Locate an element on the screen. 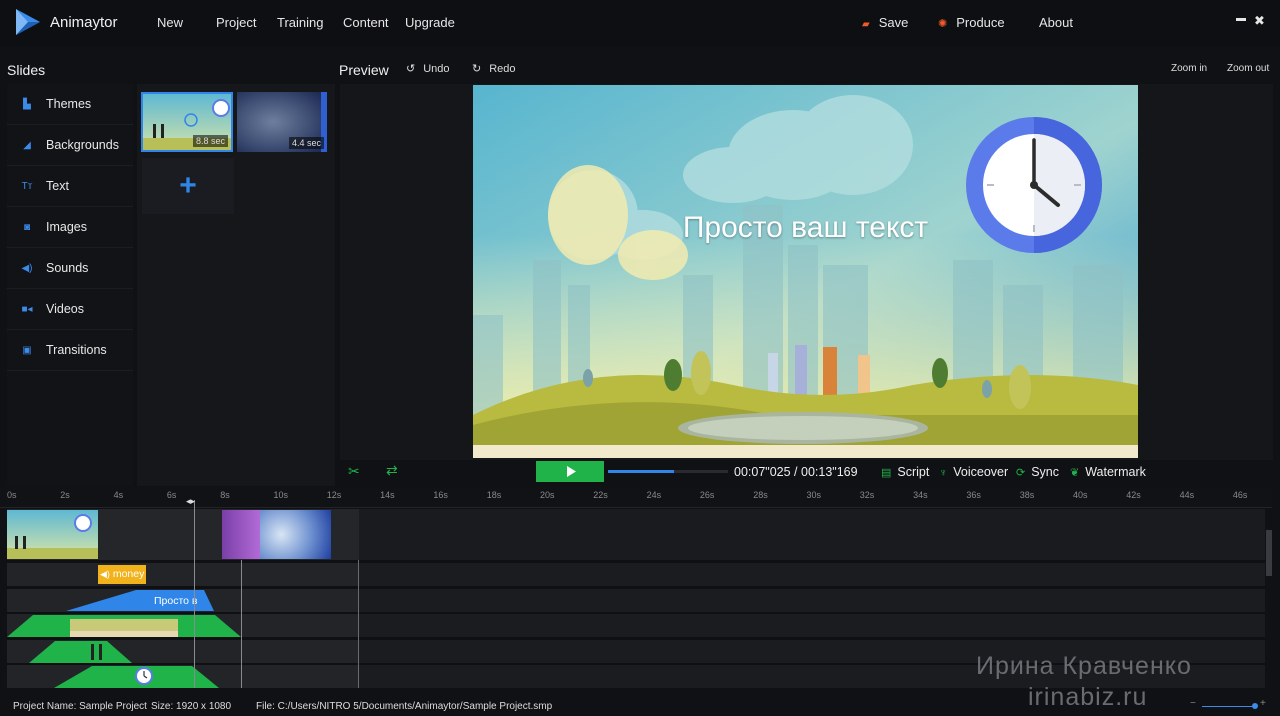 The height and width of the screenshot is (716, 1280). play-icon is located at coordinates (571, 471).